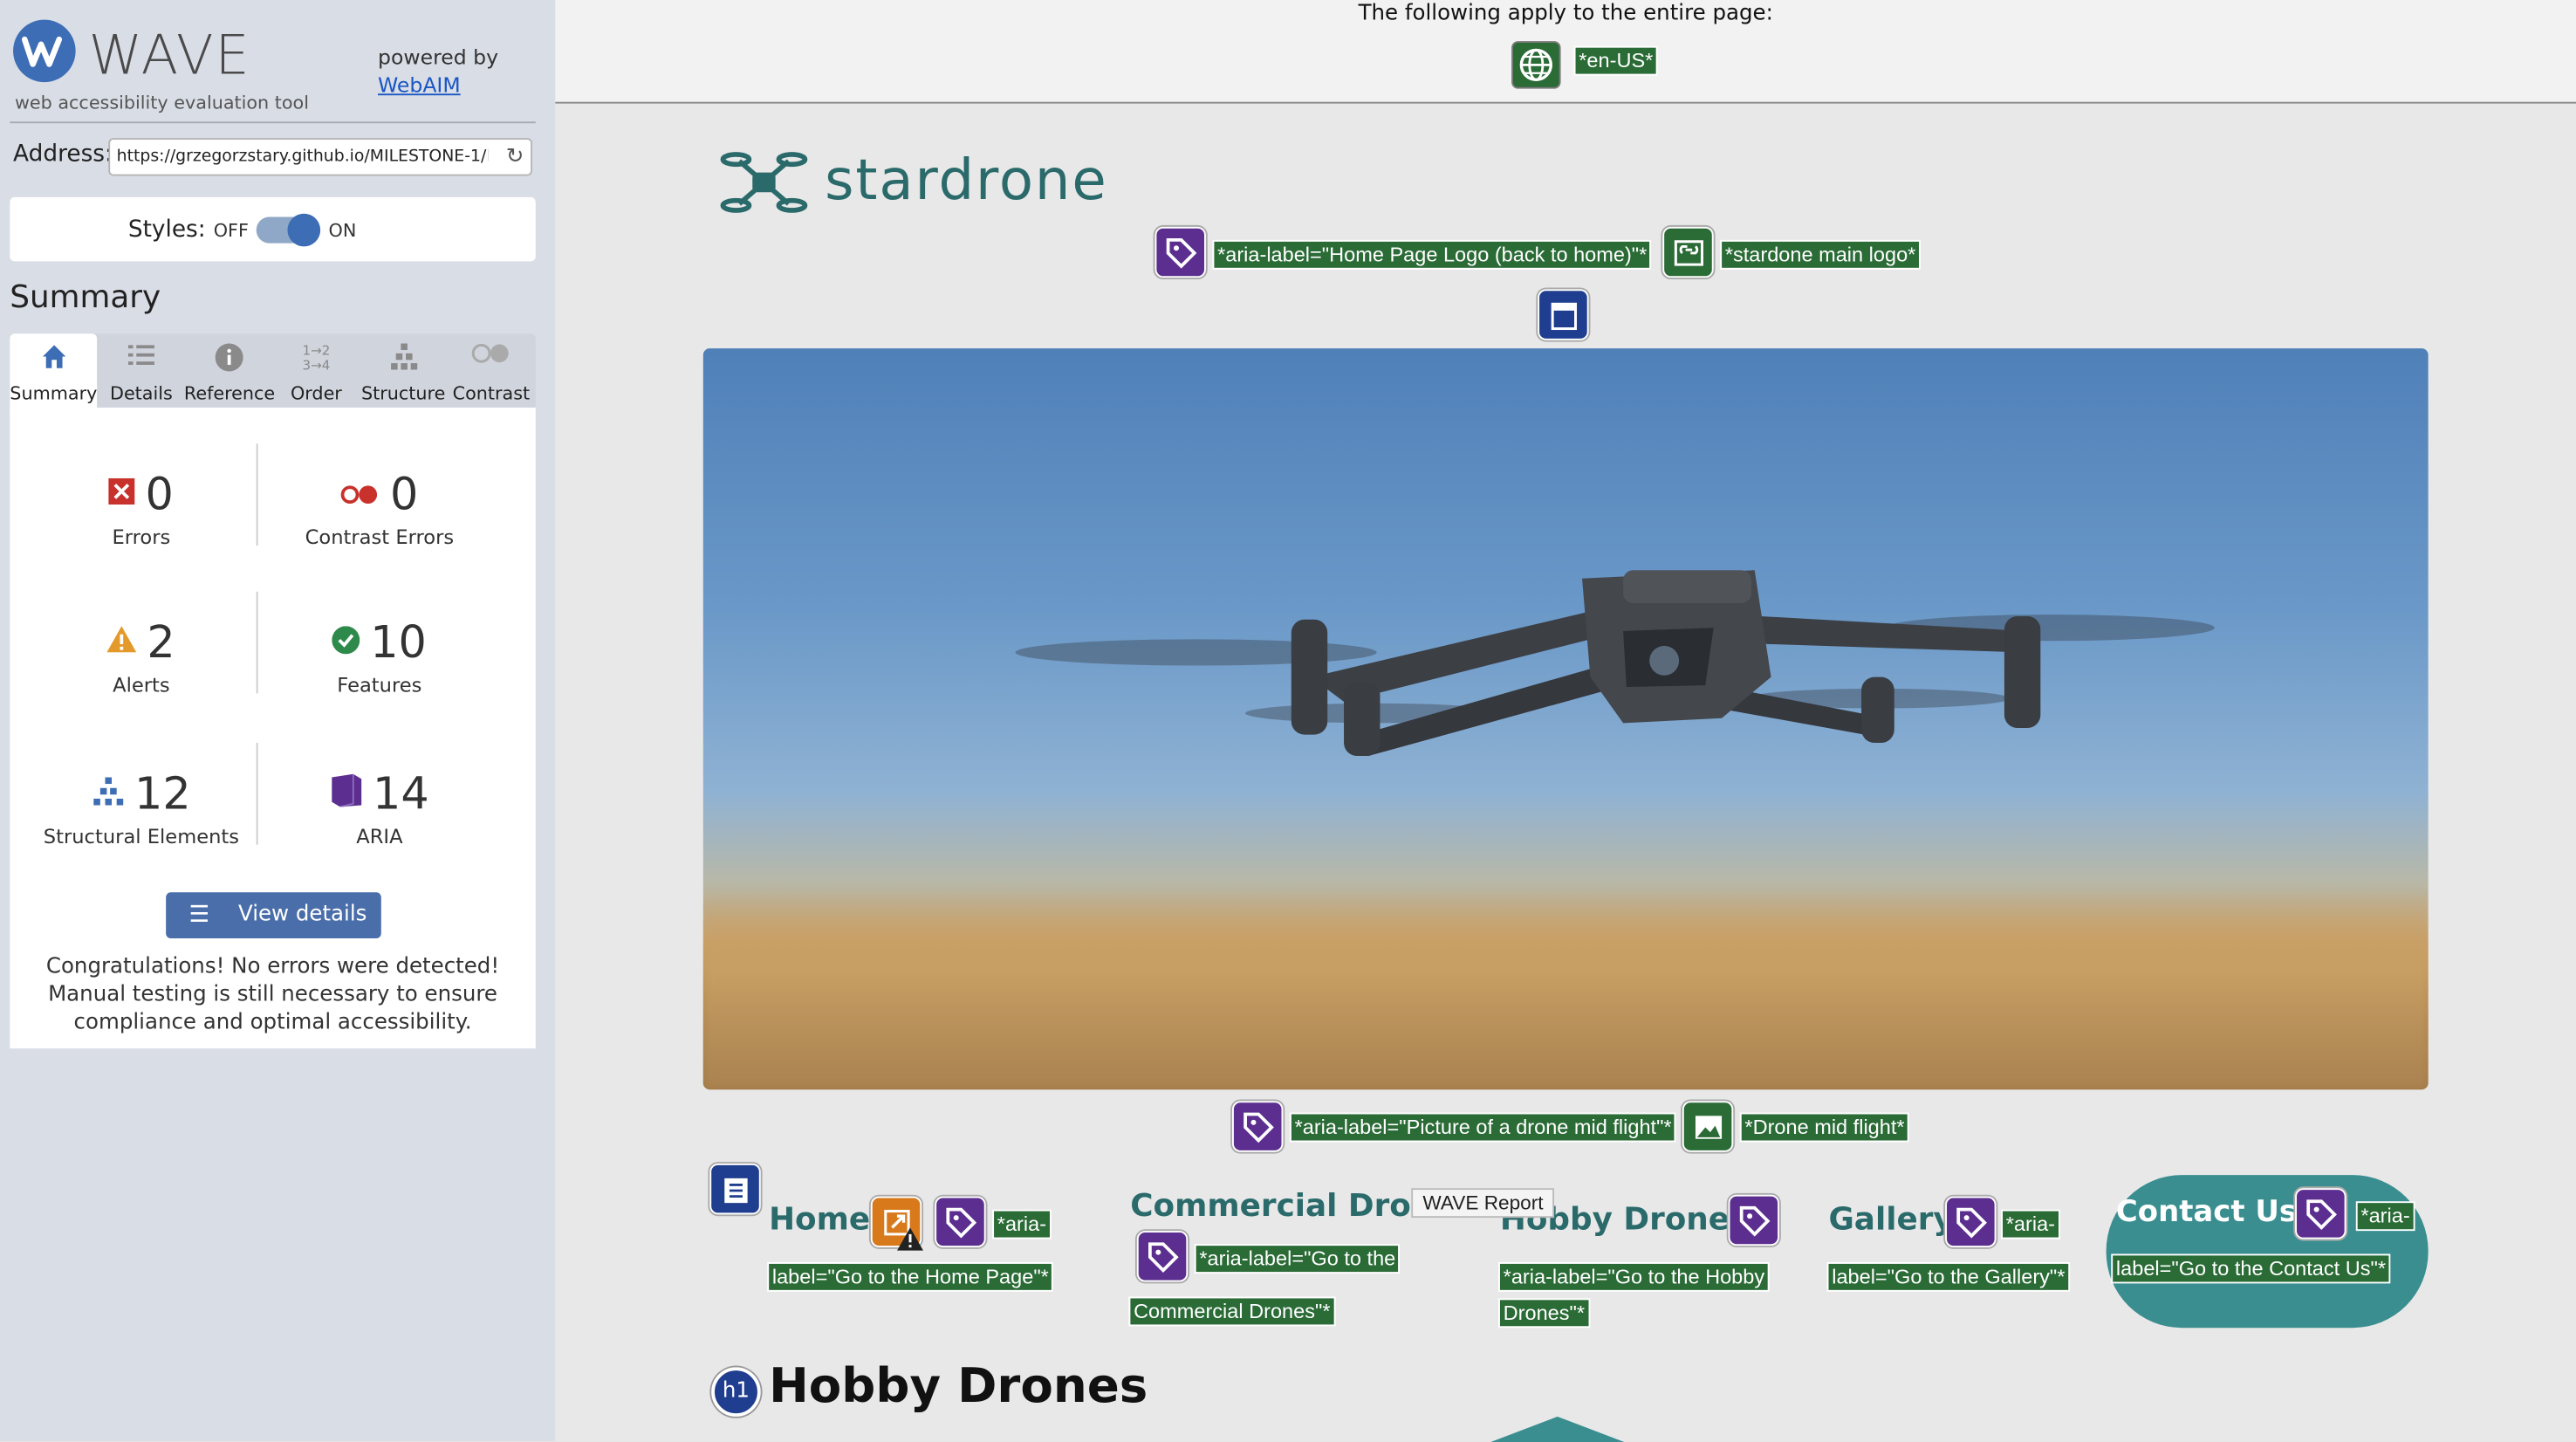  What do you see at coordinates (967, 181) in the screenshot?
I see `brand-name: stardrone` at bounding box center [967, 181].